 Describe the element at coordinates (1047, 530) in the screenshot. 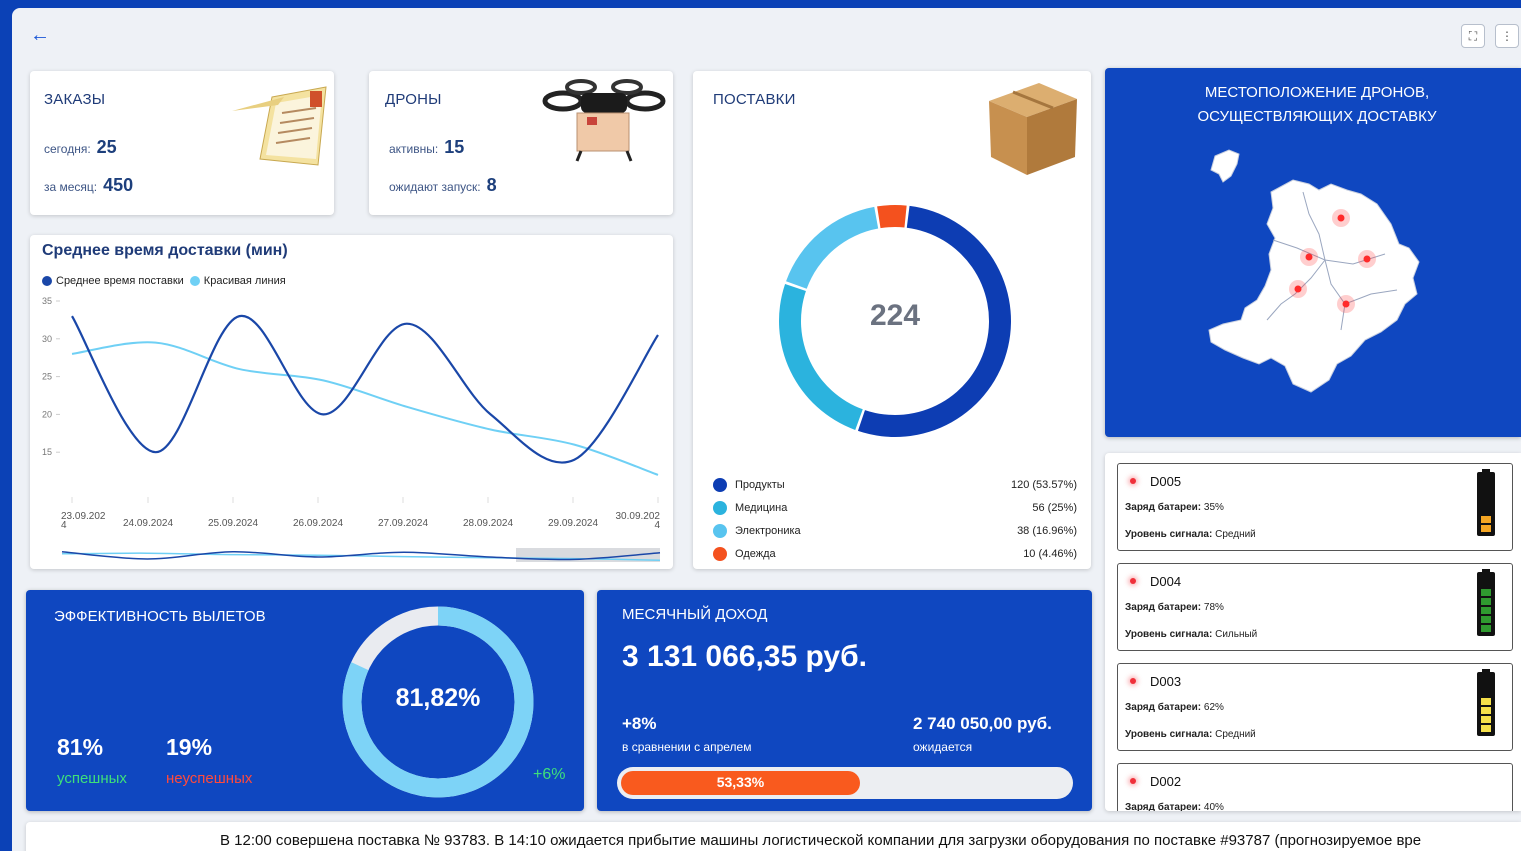

I see `legend-value: 38 (16.96%)` at that location.